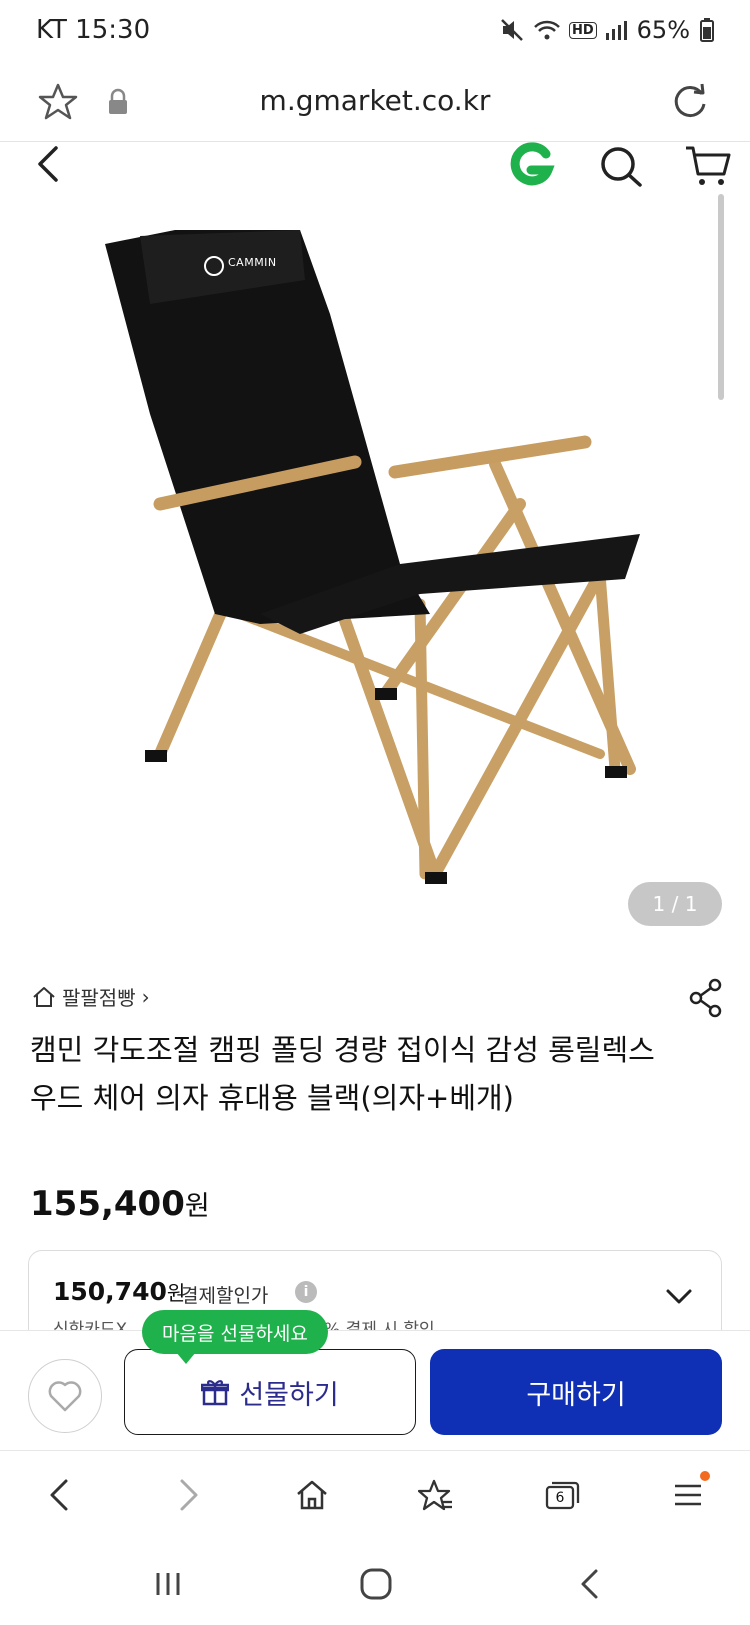 The height and width of the screenshot is (1625, 750). I want to click on cart-icon, so click(708, 166).